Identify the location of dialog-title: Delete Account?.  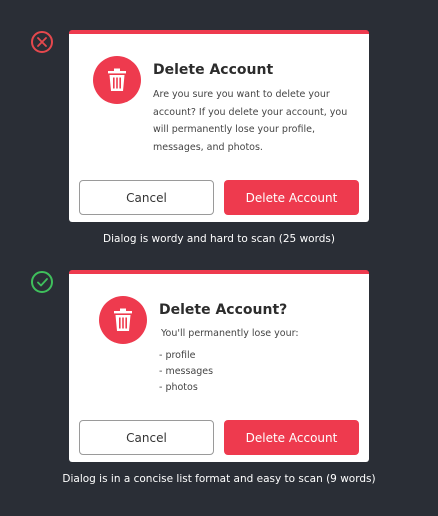
(223, 310).